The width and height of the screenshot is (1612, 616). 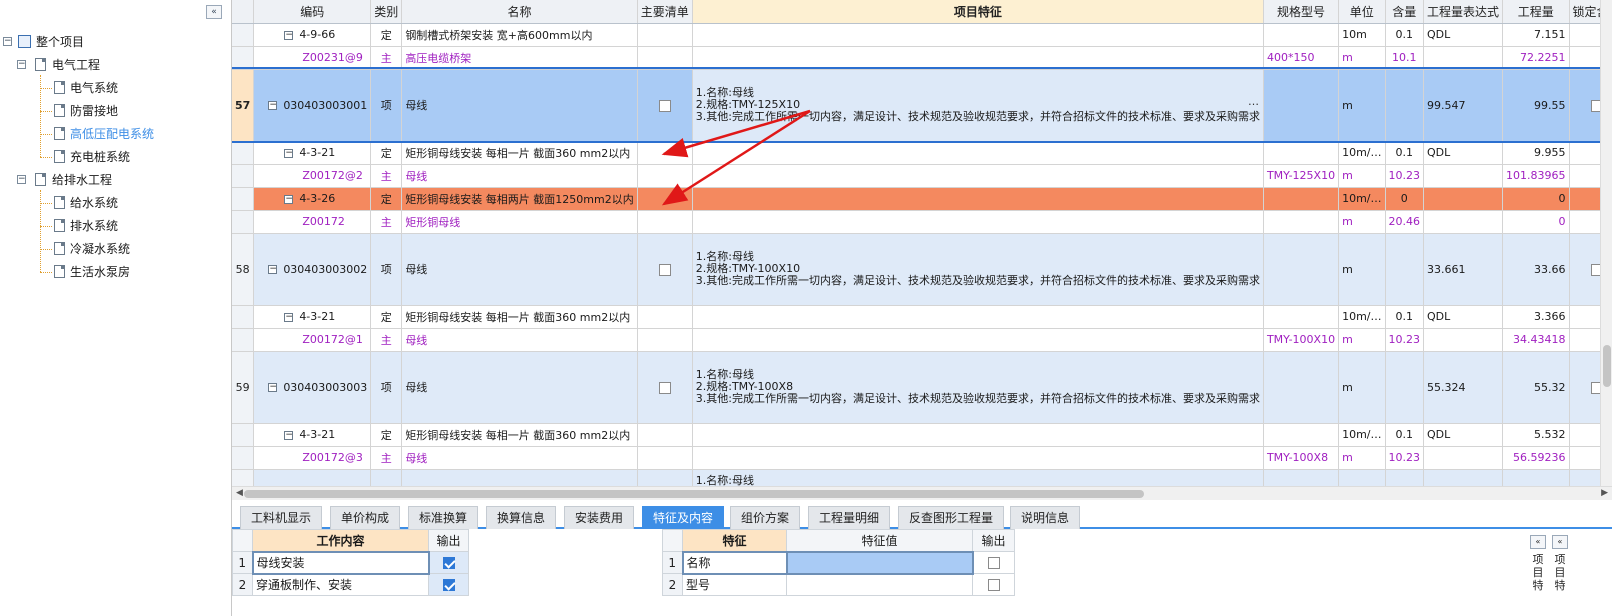 I want to click on tab: 工程量明细, so click(x=849, y=517).